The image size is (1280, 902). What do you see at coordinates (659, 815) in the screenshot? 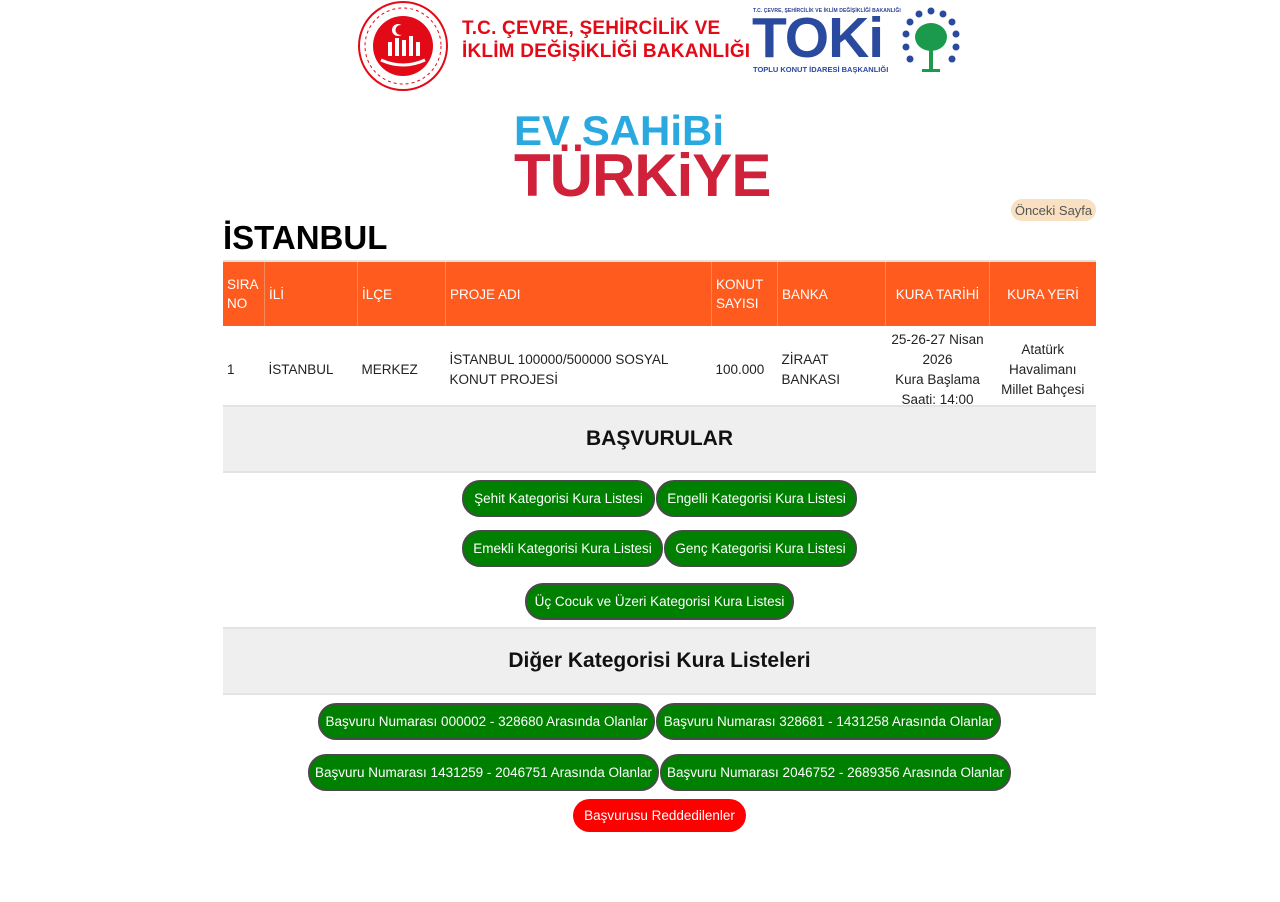
I see `rejected-button: Başvurusu Reddedilenler` at bounding box center [659, 815].